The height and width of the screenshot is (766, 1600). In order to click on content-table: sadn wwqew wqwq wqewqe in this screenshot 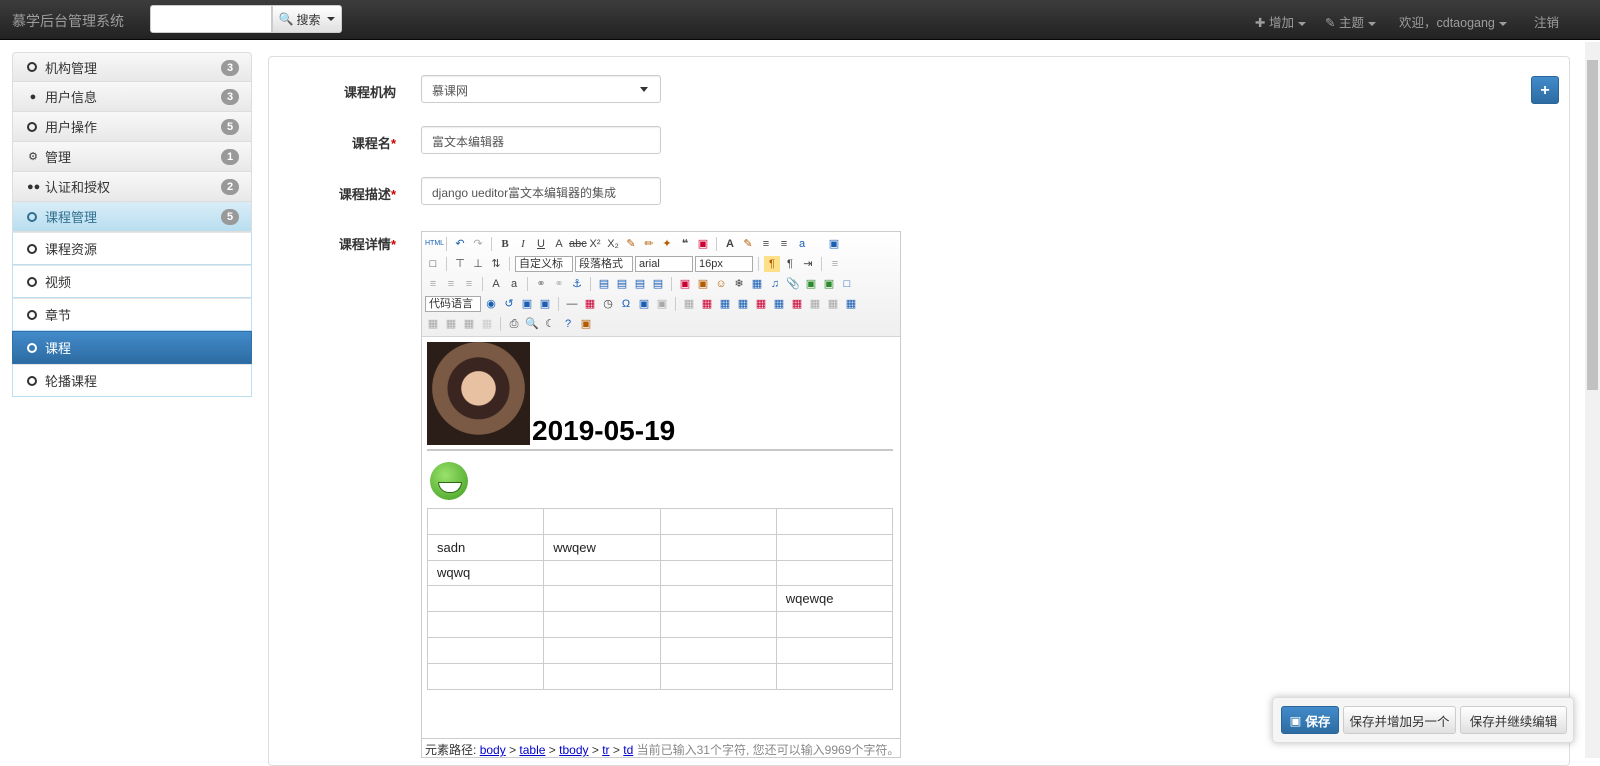, I will do `click(660, 599)`.